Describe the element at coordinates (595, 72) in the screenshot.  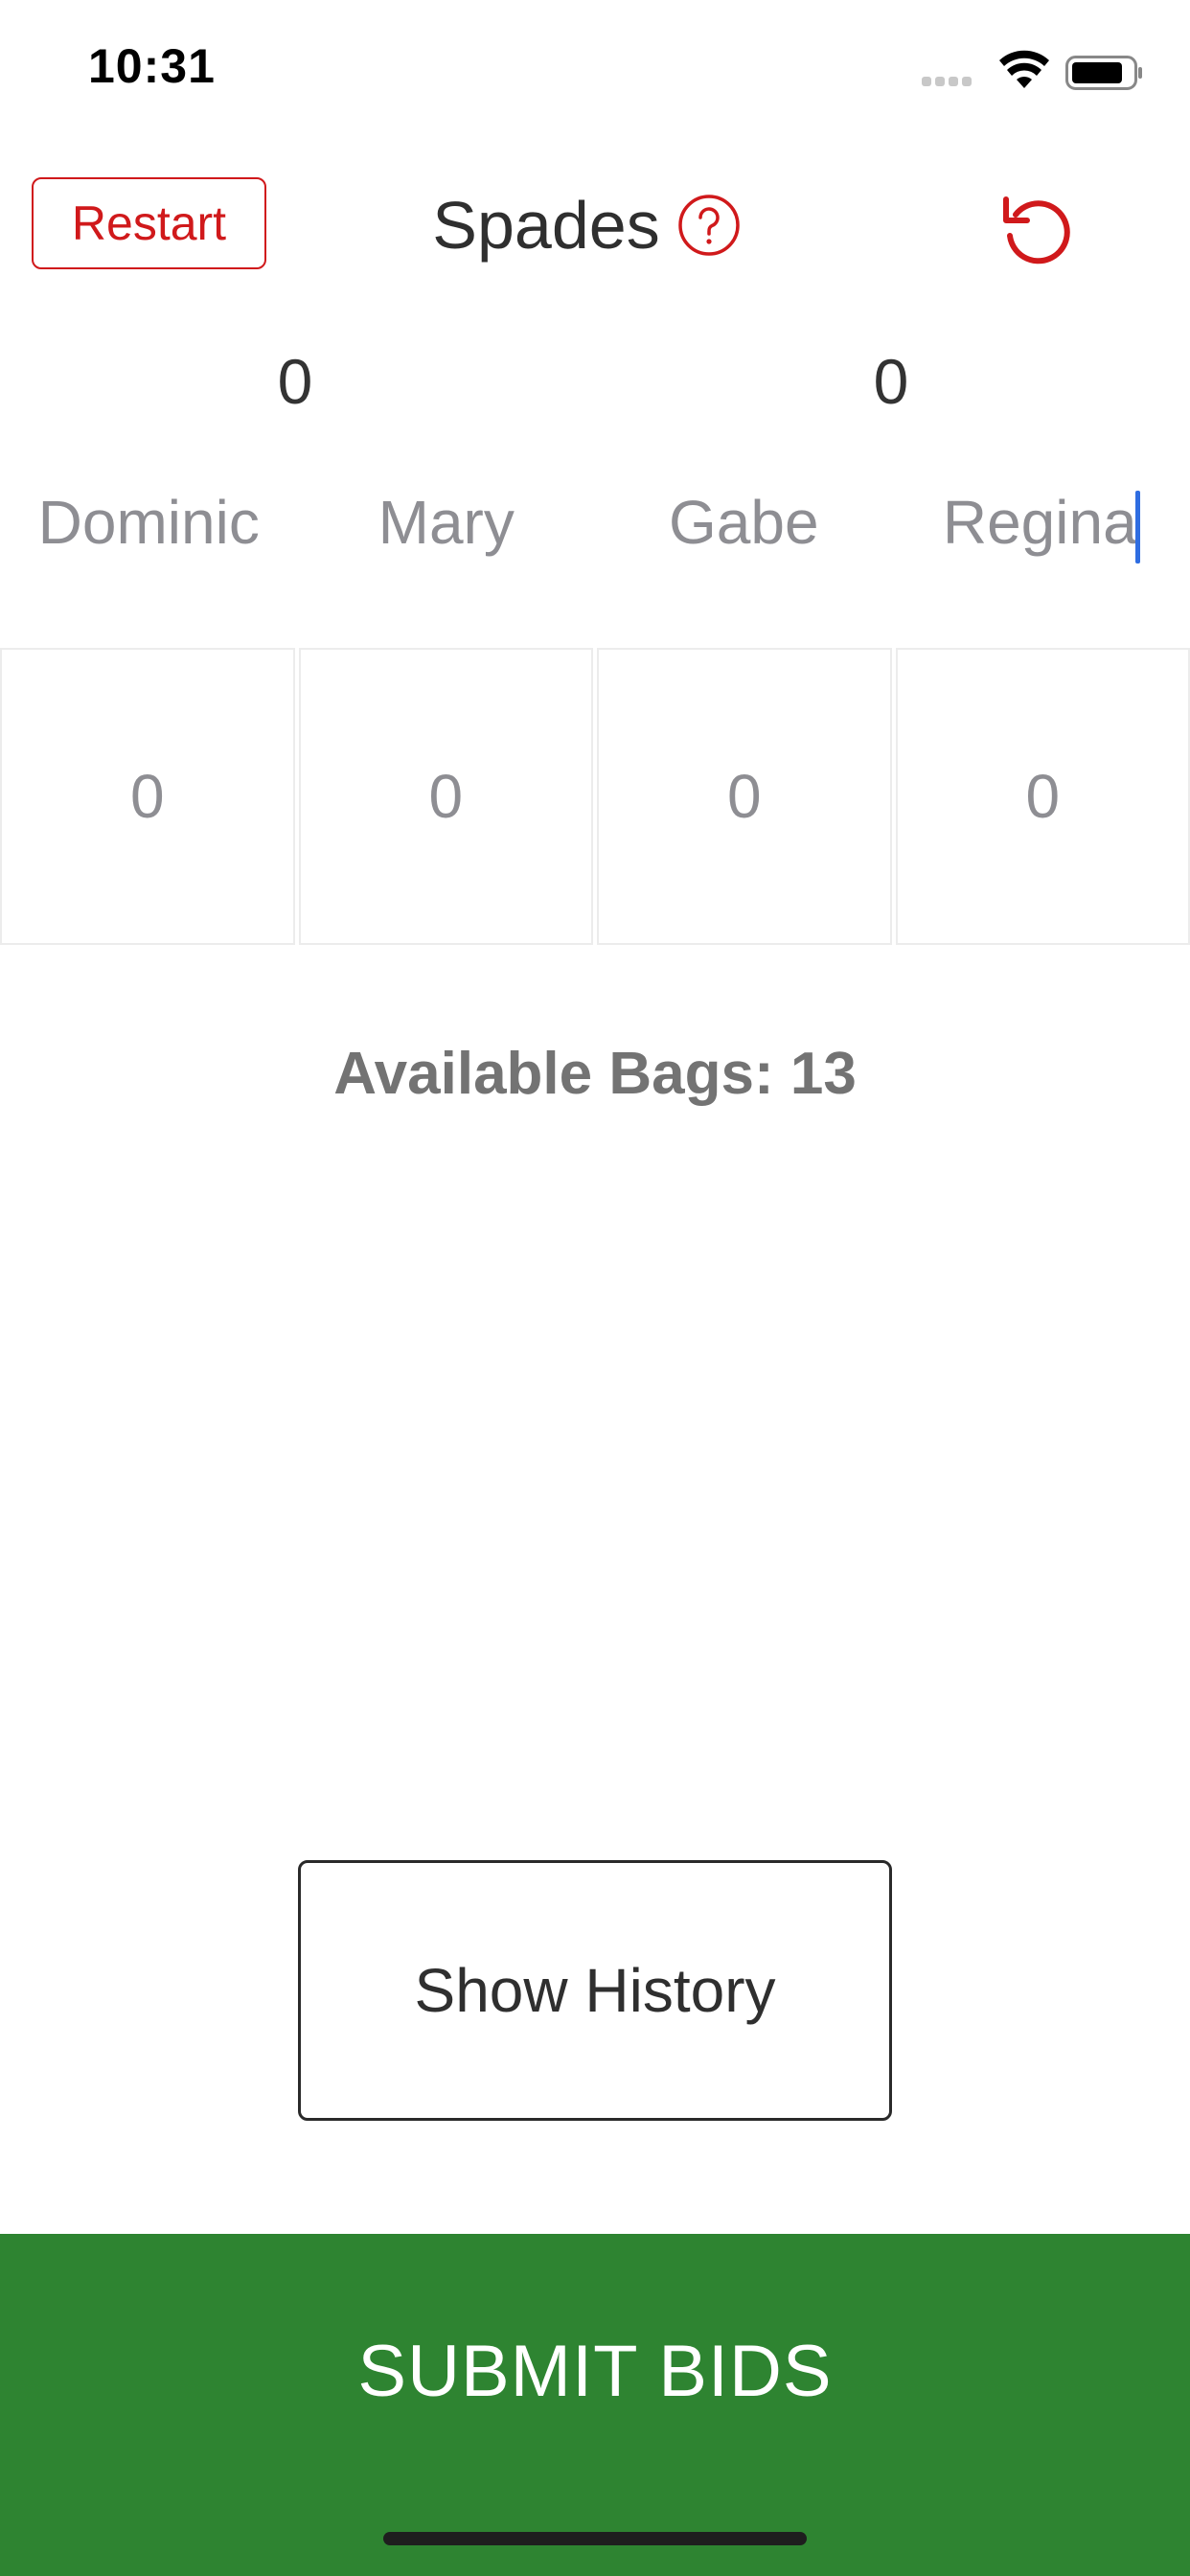
I see `status-bar: 10:31` at that location.